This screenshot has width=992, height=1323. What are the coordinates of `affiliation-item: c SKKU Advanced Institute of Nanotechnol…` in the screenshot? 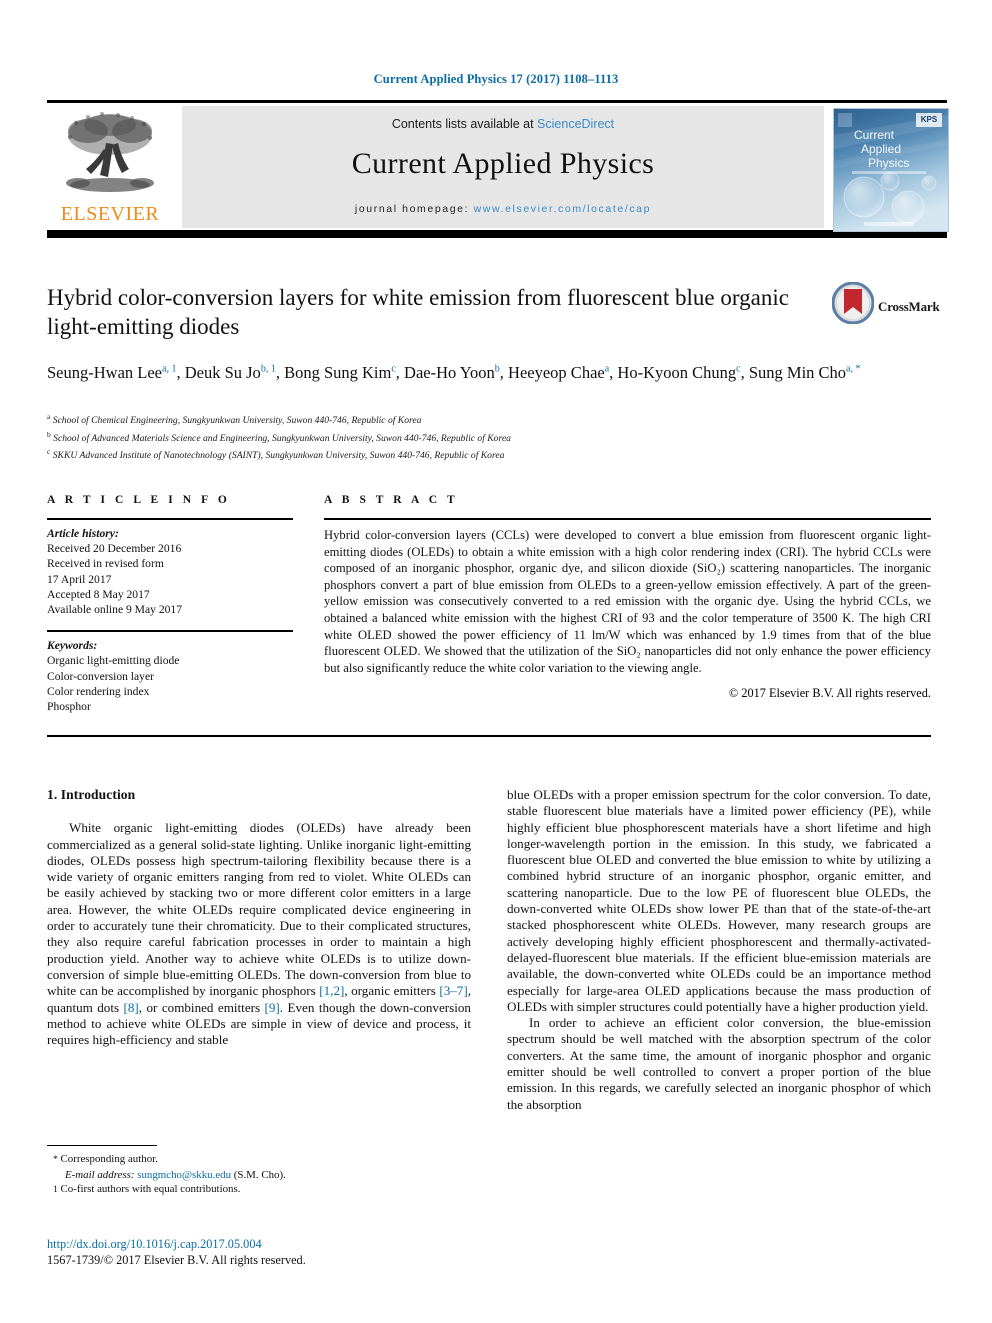 It's located at (487, 454).